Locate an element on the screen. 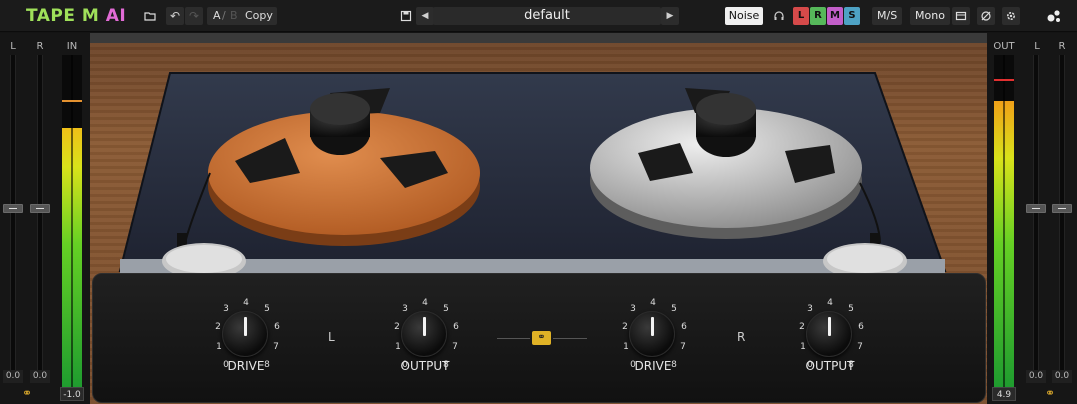  output-l-slider-handle is located at coordinates (1036, 208).